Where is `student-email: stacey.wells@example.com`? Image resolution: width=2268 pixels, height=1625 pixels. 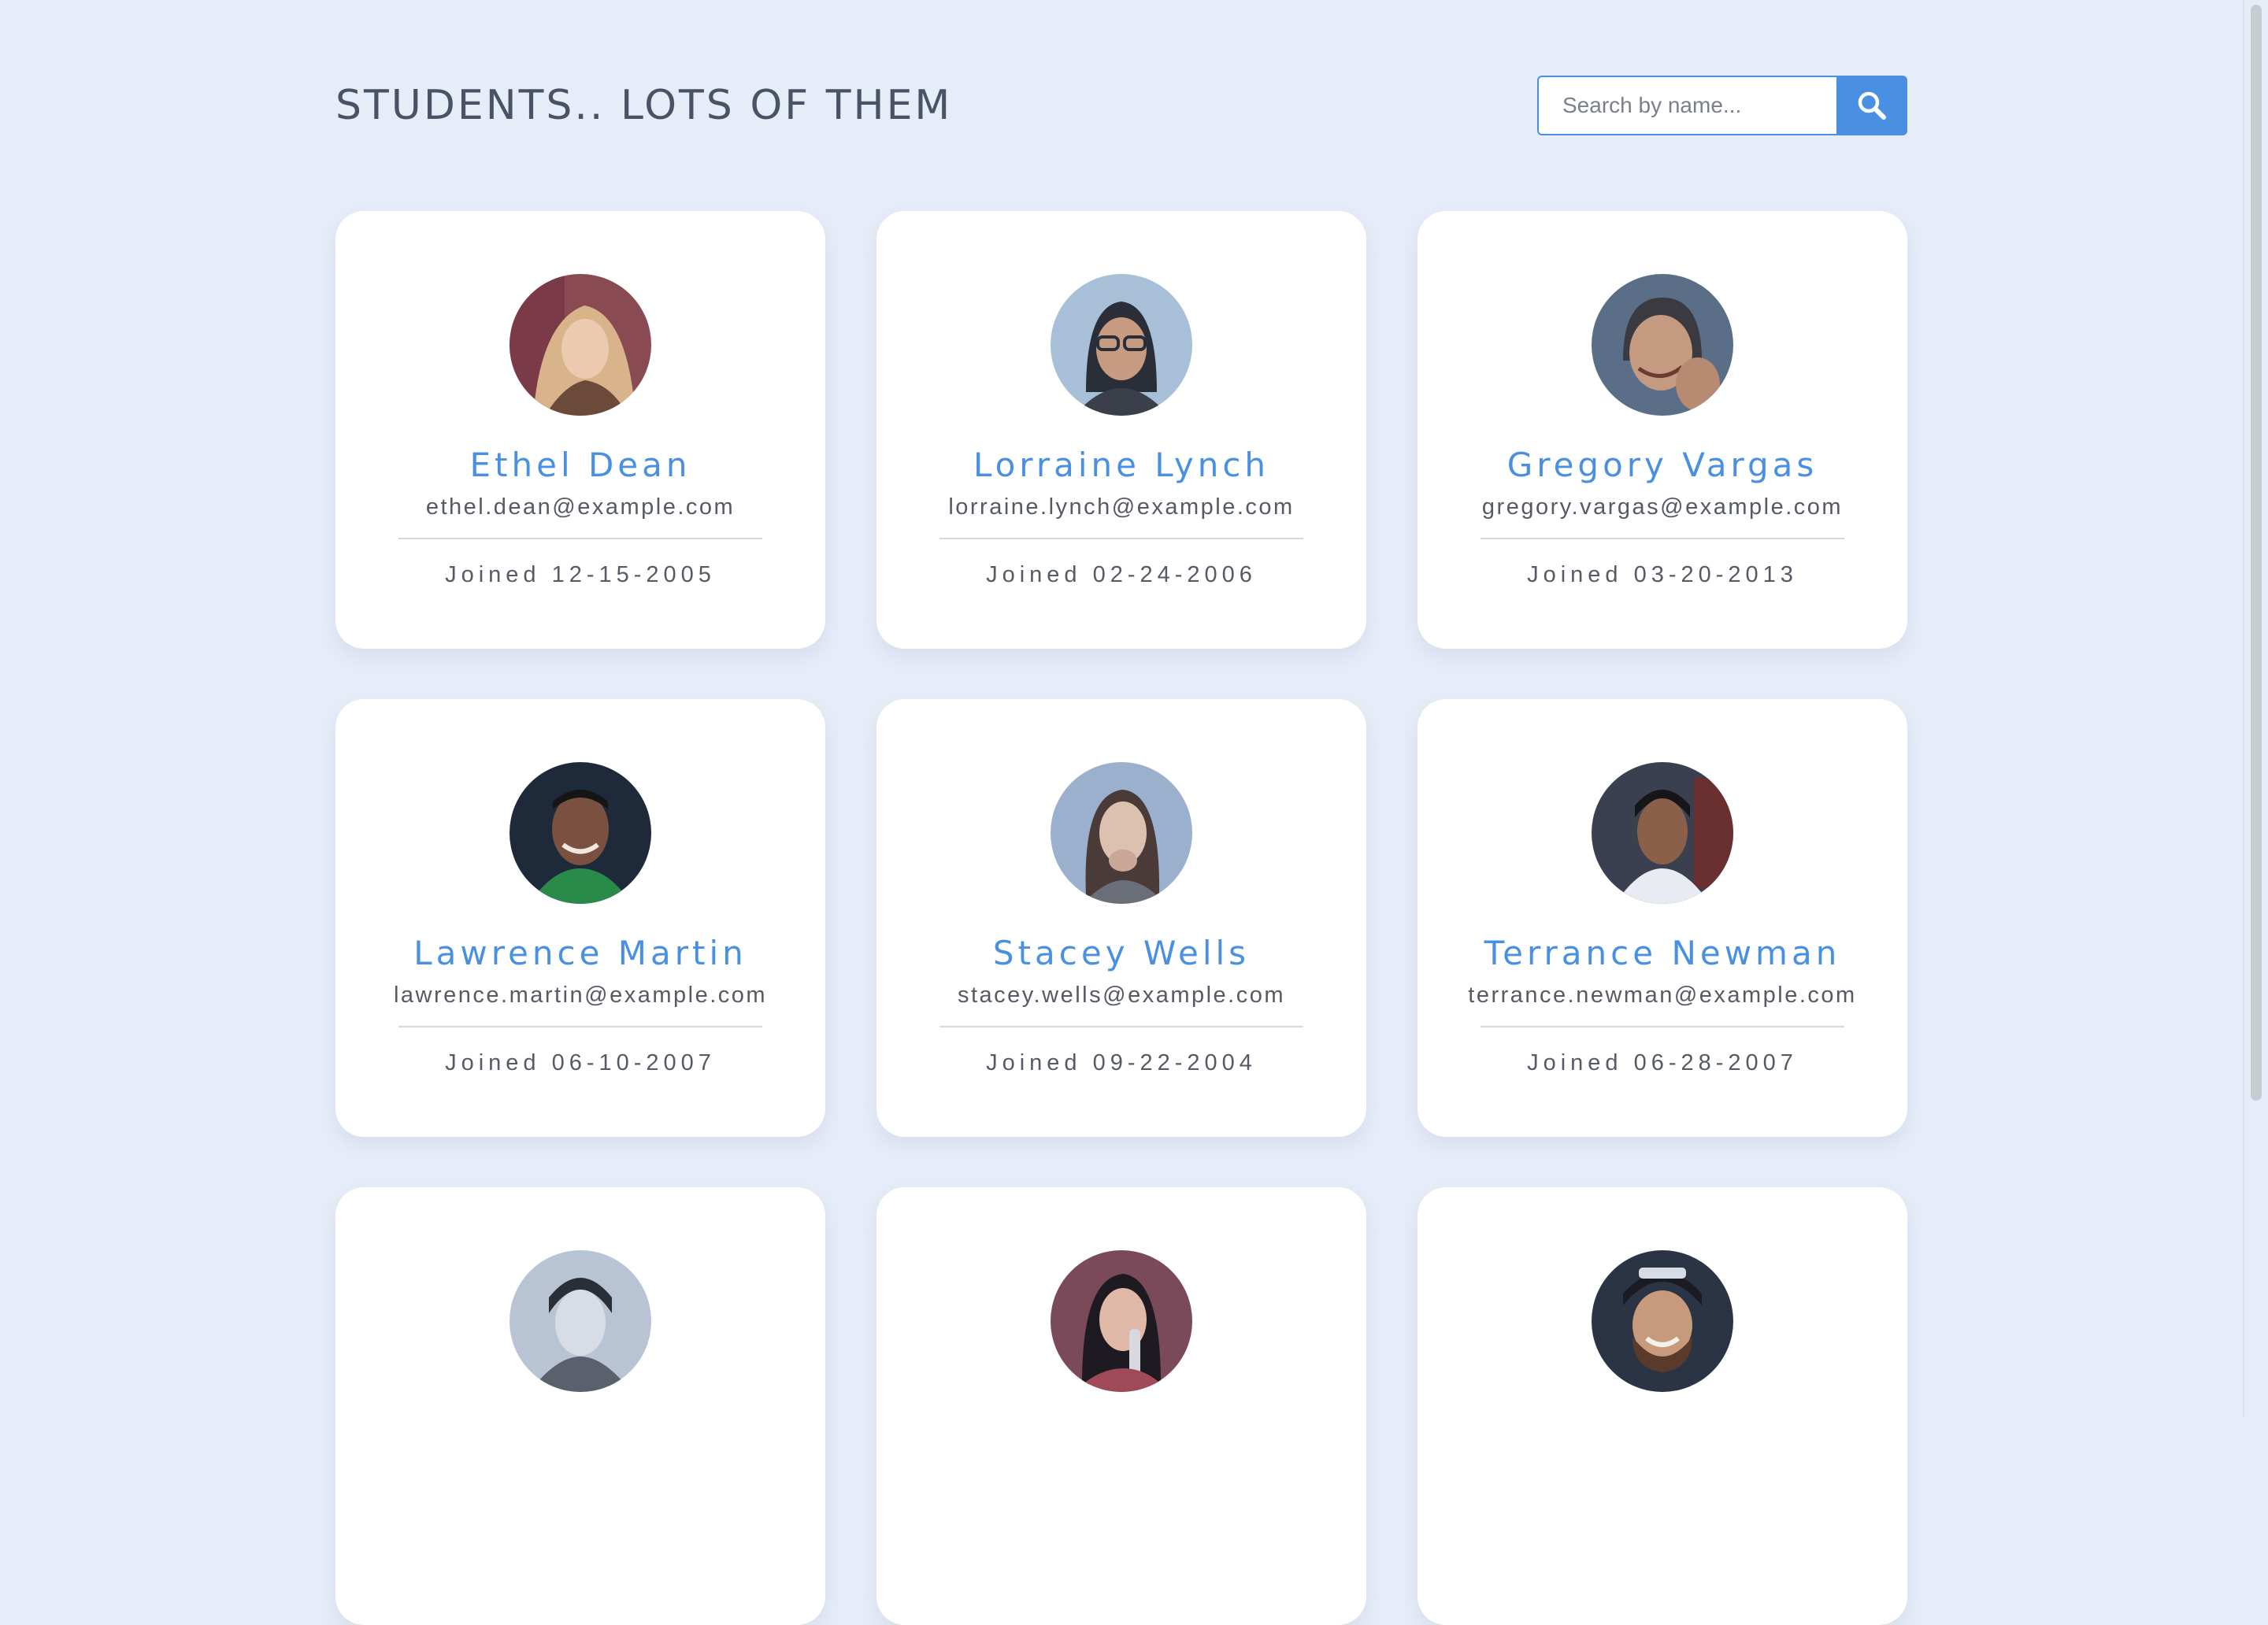
student-email: stacey.wells@example.com is located at coordinates (1121, 995).